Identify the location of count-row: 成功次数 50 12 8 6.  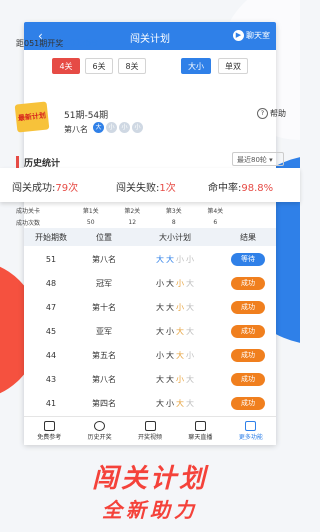
(126, 222).